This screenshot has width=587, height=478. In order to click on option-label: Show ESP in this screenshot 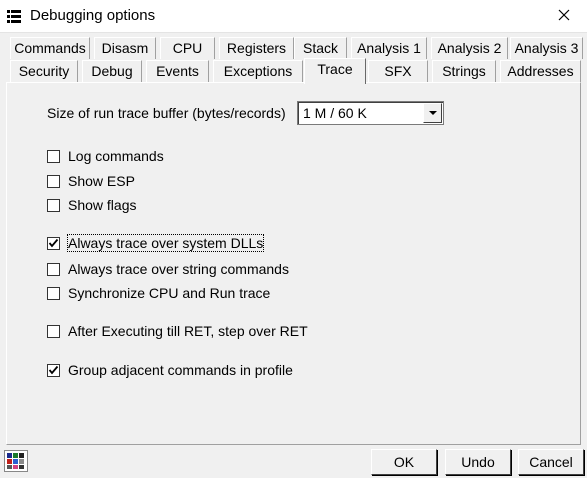, I will do `click(101, 181)`.